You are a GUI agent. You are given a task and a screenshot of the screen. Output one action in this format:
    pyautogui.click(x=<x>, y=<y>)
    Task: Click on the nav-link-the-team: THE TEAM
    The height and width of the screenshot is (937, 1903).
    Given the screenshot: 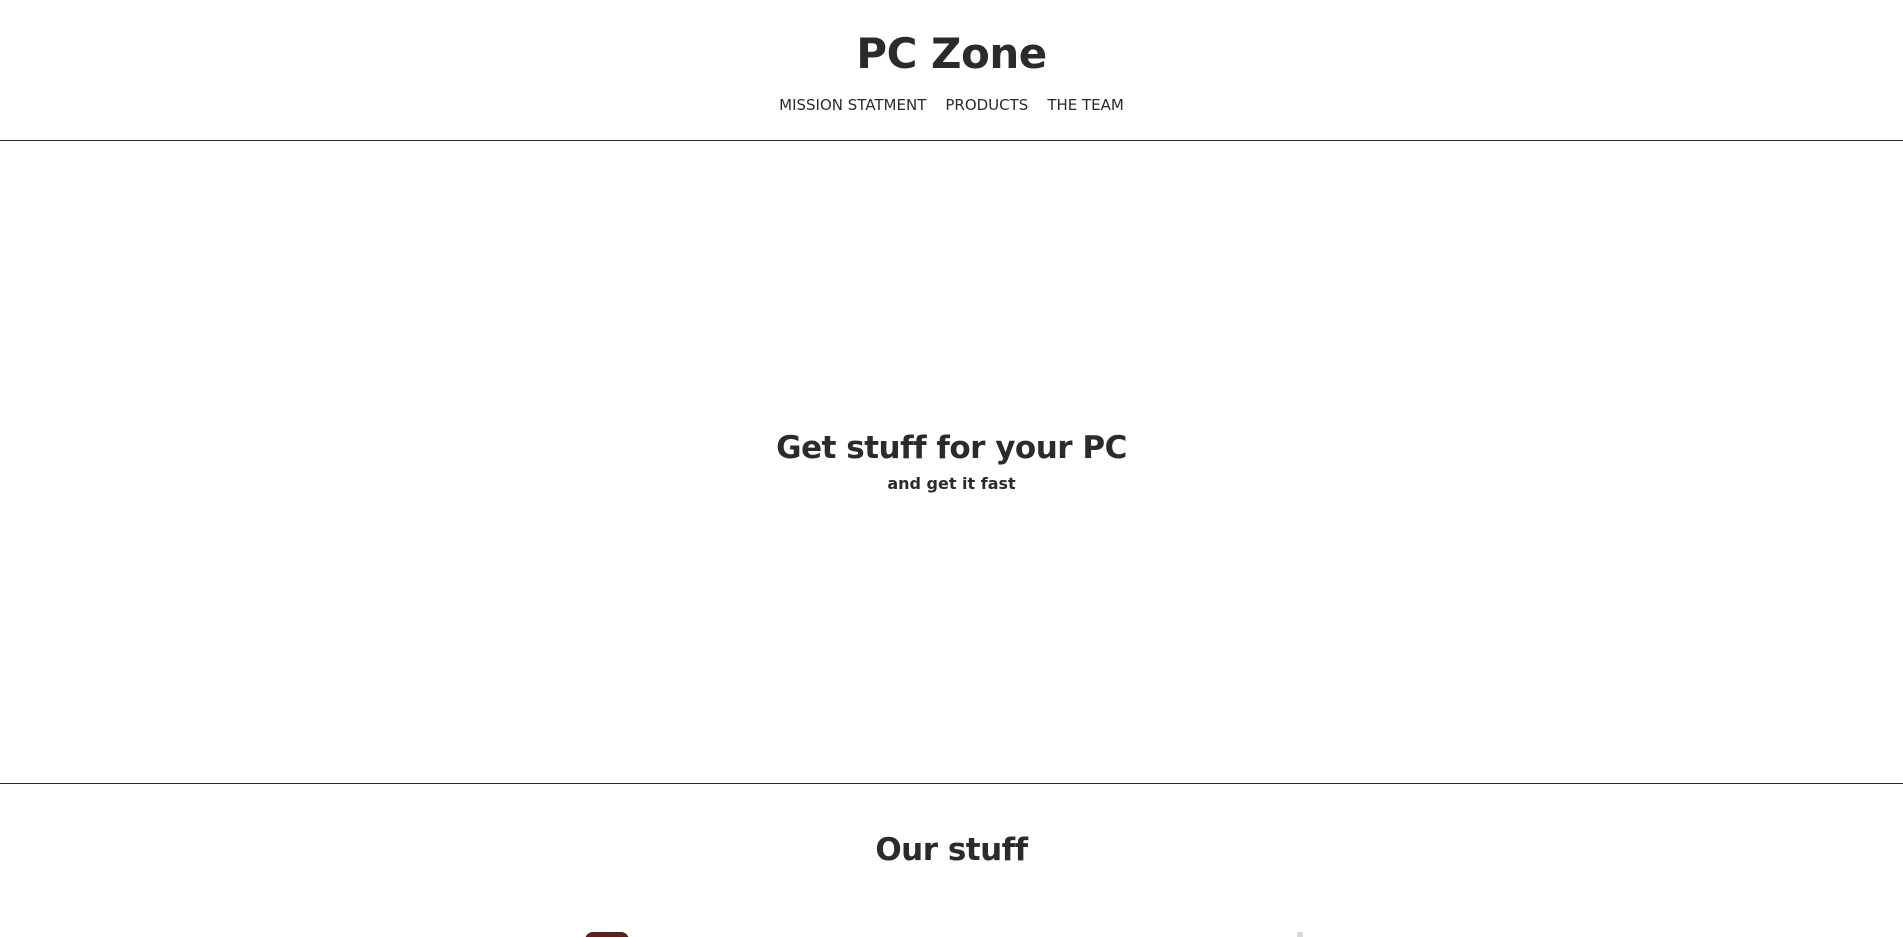 What is the action you would take?
    pyautogui.click(x=1085, y=105)
    